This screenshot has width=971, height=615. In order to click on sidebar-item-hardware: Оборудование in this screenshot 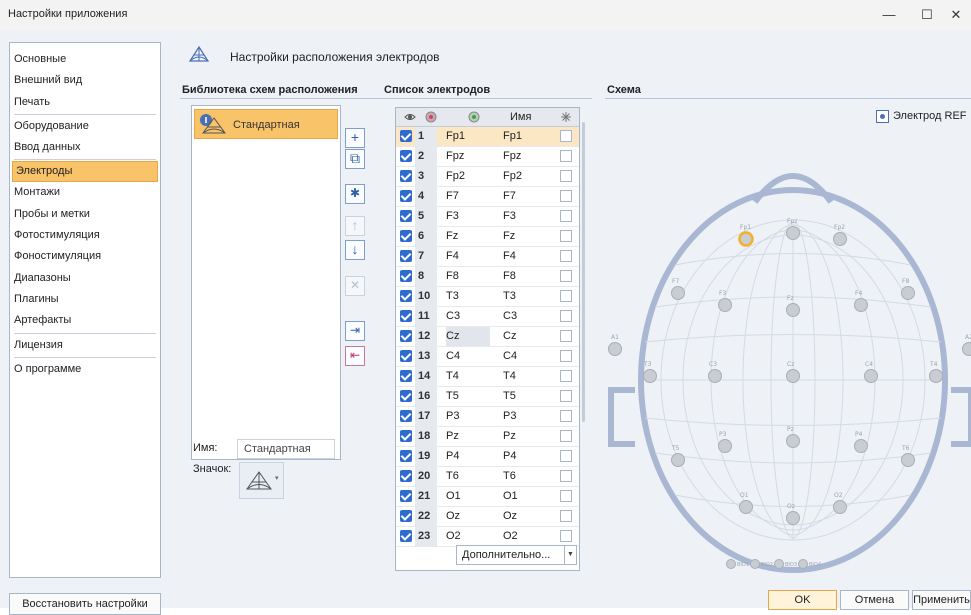, I will do `click(85, 126)`.